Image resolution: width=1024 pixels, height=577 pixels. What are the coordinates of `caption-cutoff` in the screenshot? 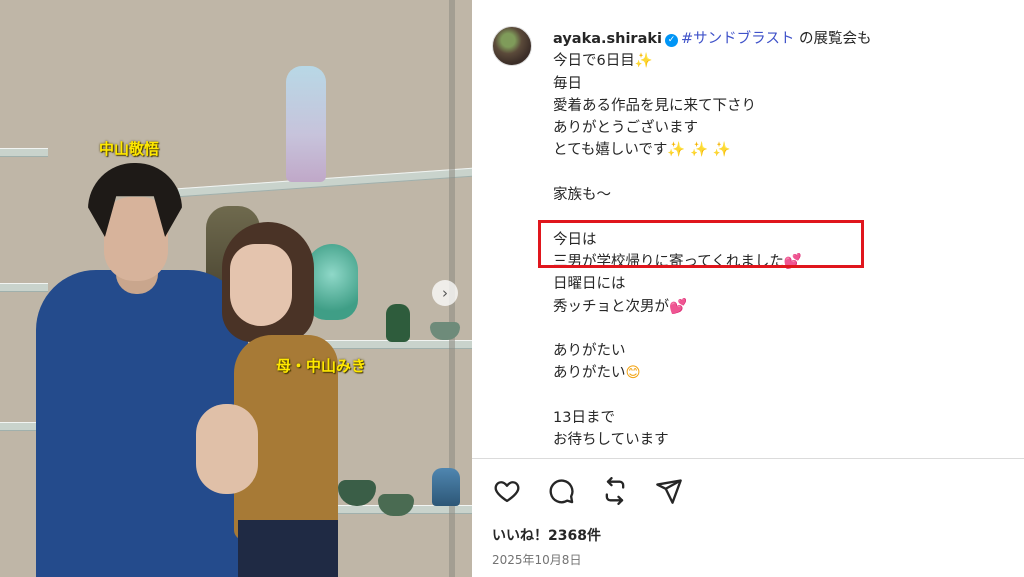 It's located at (773, 457).